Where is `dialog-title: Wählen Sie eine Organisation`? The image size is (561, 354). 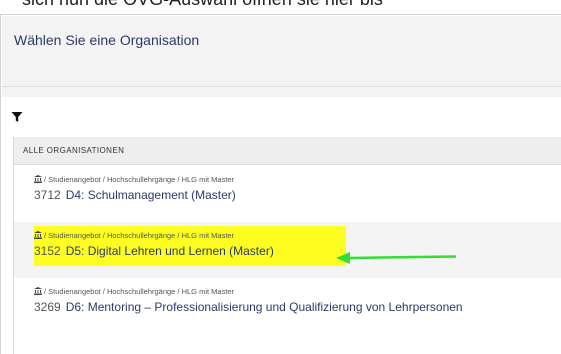 dialog-title: Wählen Sie eine Organisation is located at coordinates (107, 40).